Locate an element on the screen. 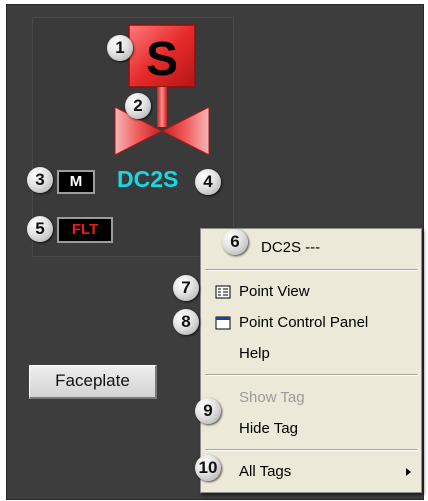  tag-name-label: DC2S is located at coordinates (148, 179).